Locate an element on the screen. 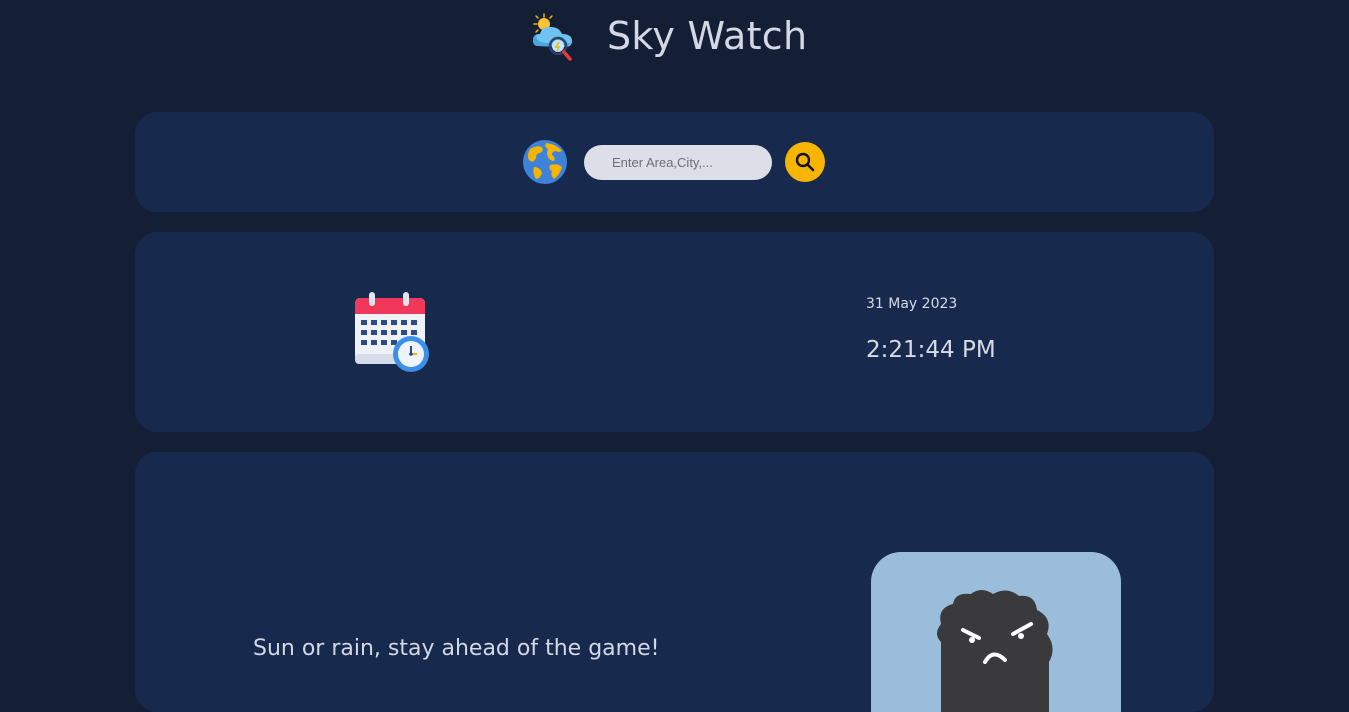 This screenshot has height=712, width=1349. search-input is located at coordinates (678, 162).